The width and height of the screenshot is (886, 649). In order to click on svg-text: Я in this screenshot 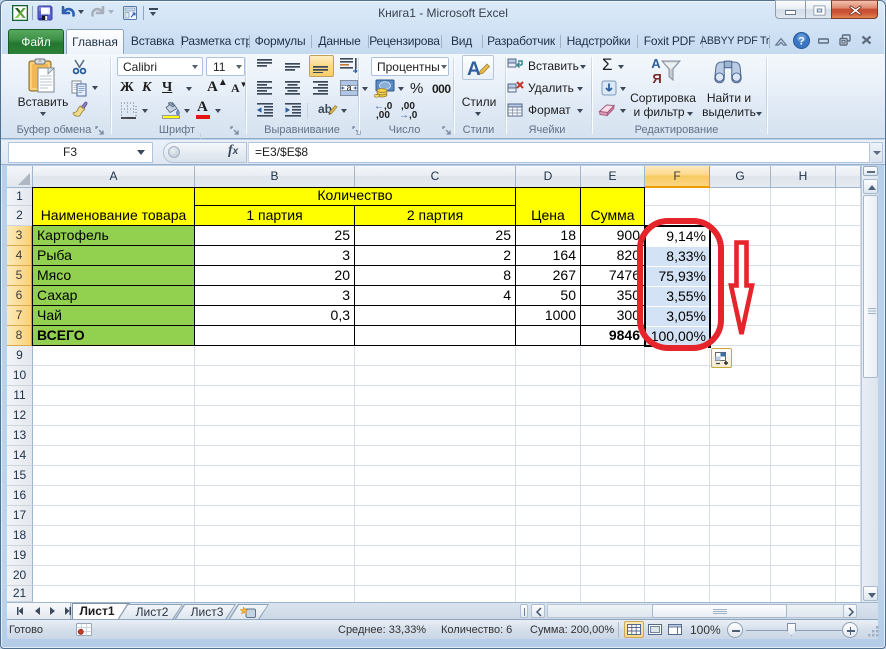, I will do `click(656, 78)`.